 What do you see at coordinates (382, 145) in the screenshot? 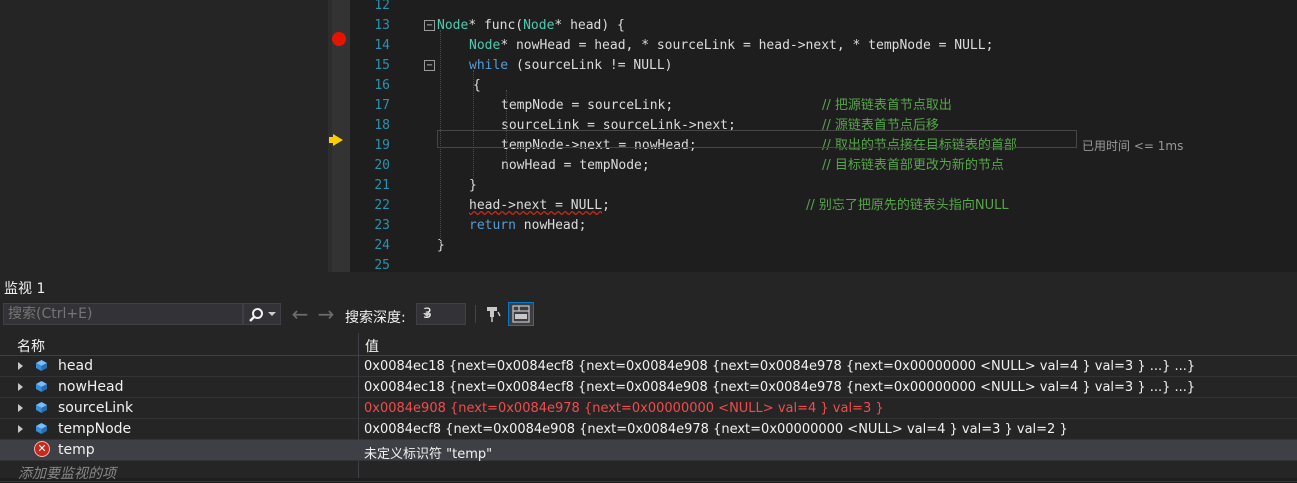
I see `line-number: 19` at bounding box center [382, 145].